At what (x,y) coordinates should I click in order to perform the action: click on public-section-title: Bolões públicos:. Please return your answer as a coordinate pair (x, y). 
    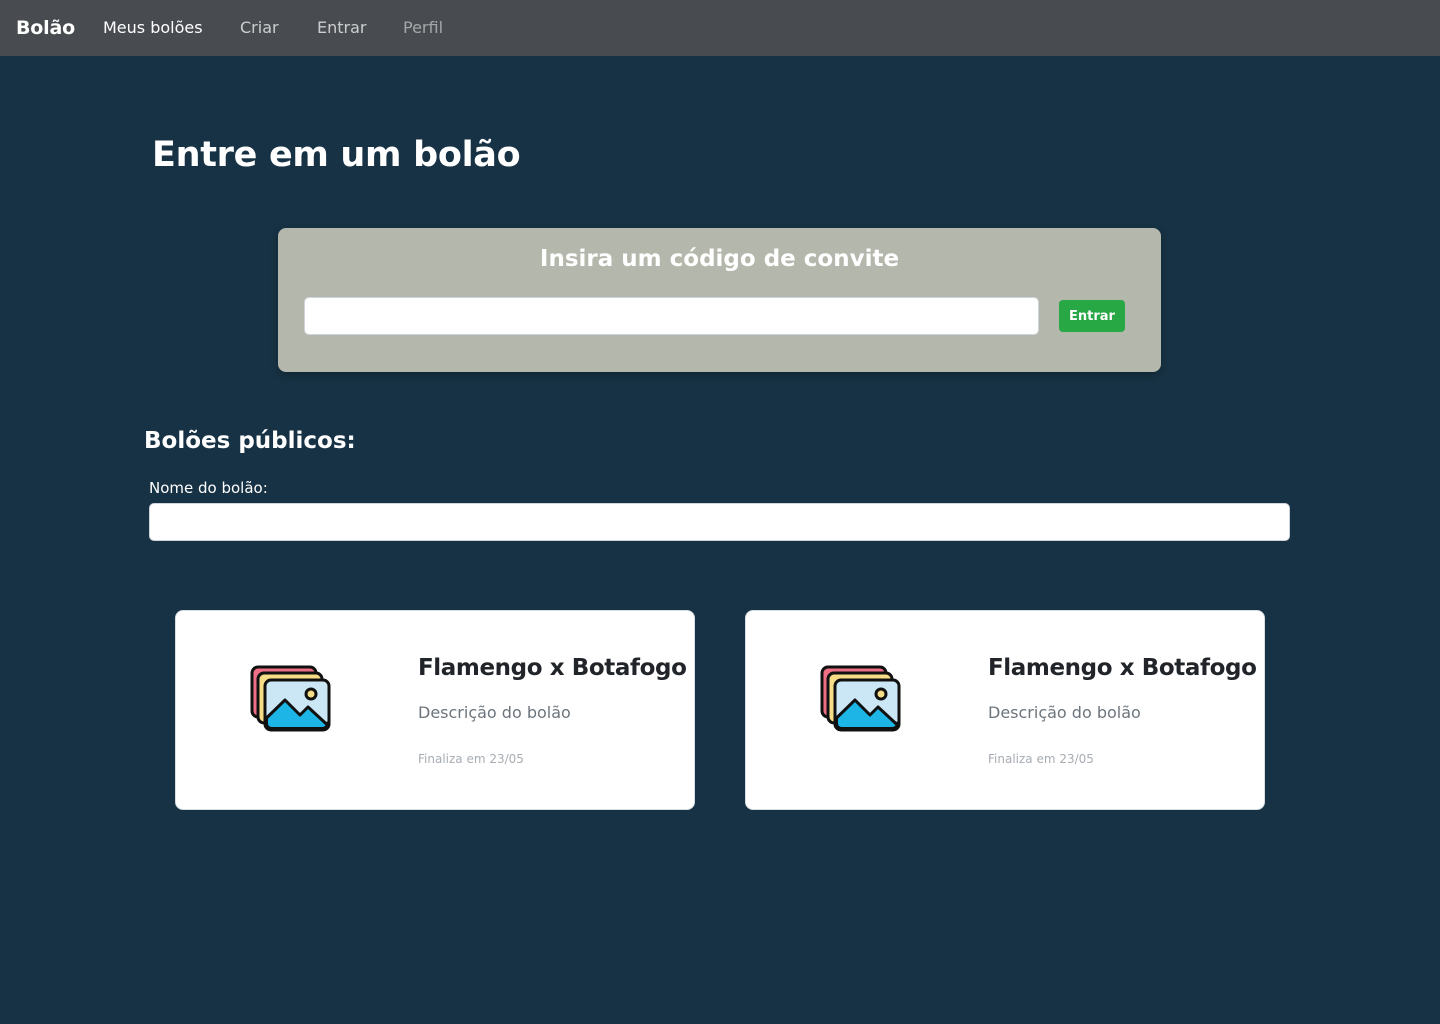
    Looking at the image, I should click on (250, 441).